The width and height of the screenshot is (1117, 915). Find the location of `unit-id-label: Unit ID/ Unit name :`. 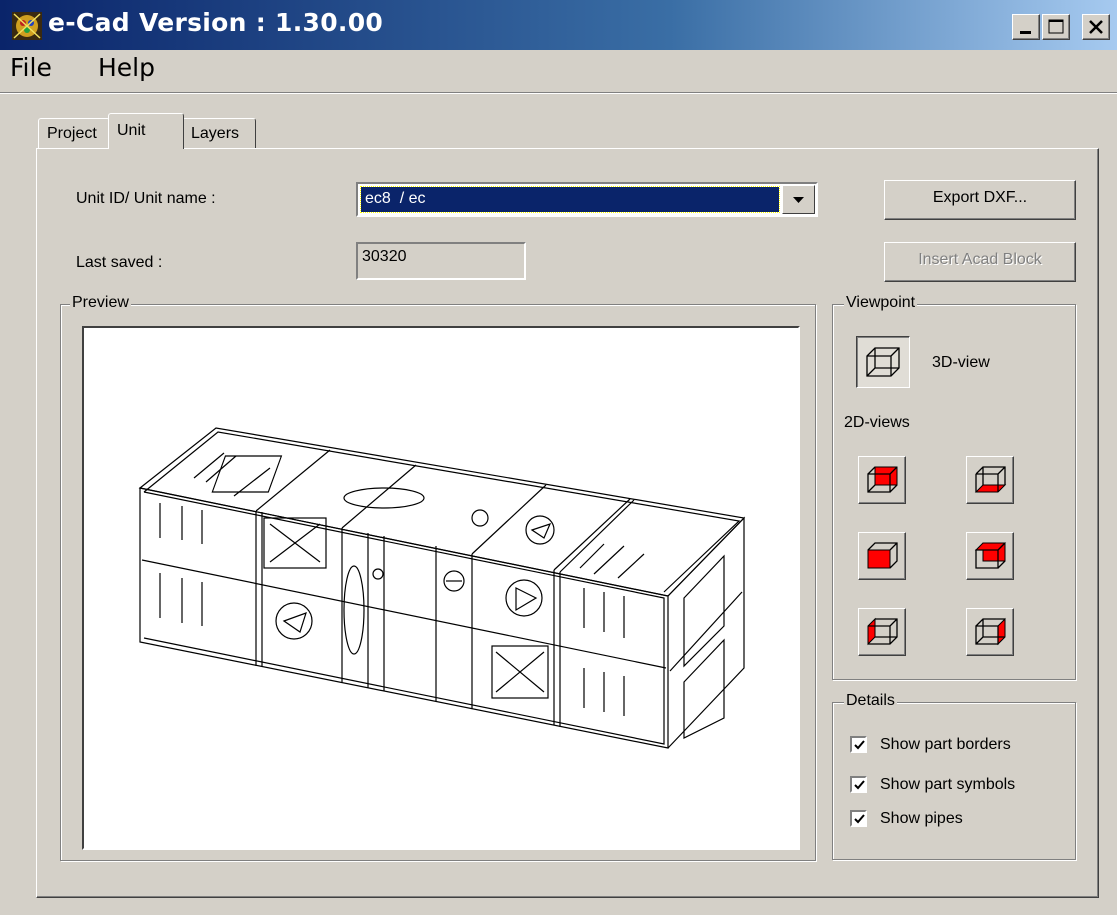

unit-id-label: Unit ID/ Unit name : is located at coordinates (146, 198).